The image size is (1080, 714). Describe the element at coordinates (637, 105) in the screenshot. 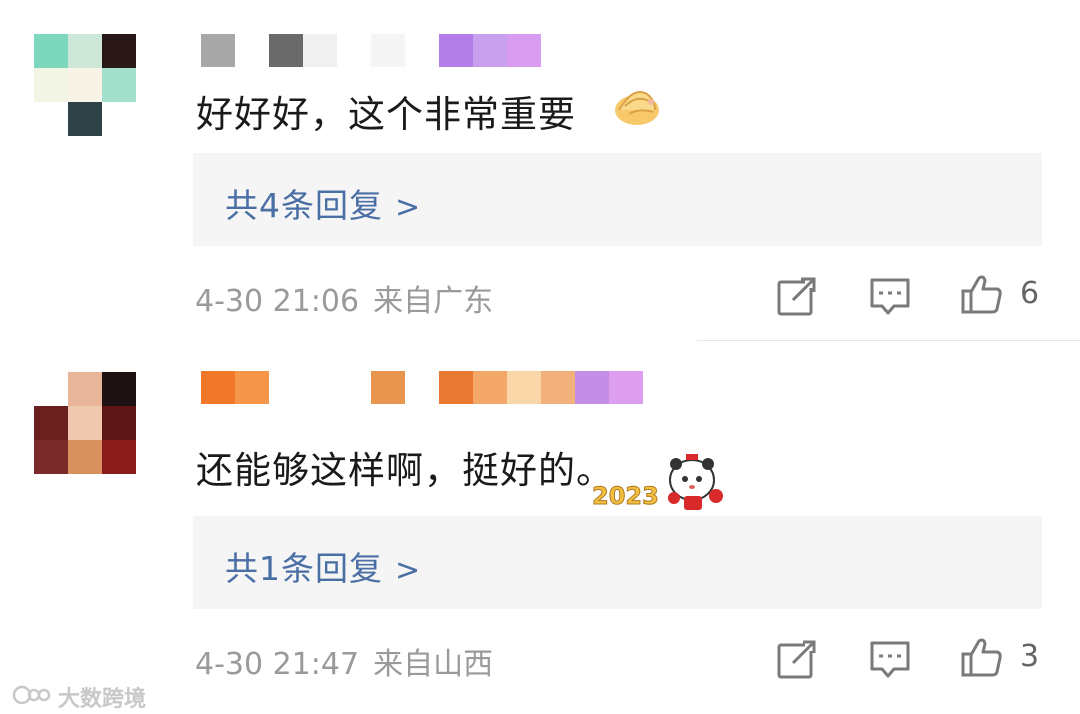

I see `pinched-fingers-emoji-icon` at that location.